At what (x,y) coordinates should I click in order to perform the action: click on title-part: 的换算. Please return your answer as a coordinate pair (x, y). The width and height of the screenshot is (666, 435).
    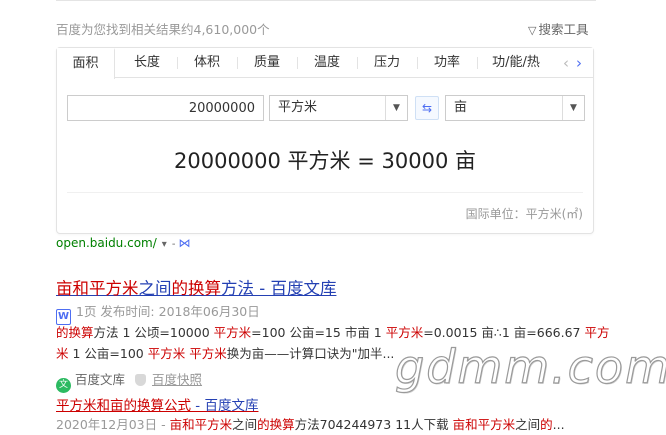
    Looking at the image, I should click on (196, 288).